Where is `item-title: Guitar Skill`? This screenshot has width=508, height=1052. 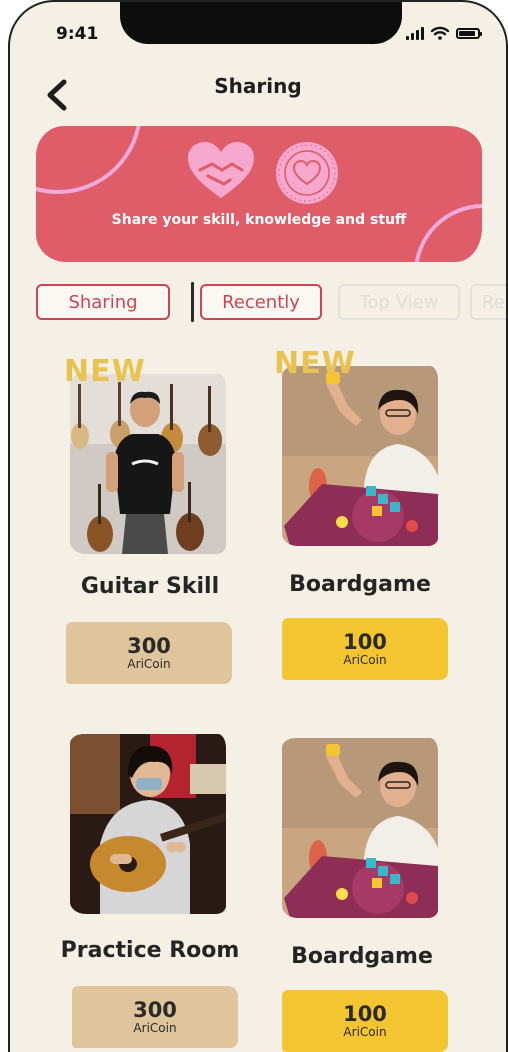
item-title: Guitar Skill is located at coordinates (150, 586).